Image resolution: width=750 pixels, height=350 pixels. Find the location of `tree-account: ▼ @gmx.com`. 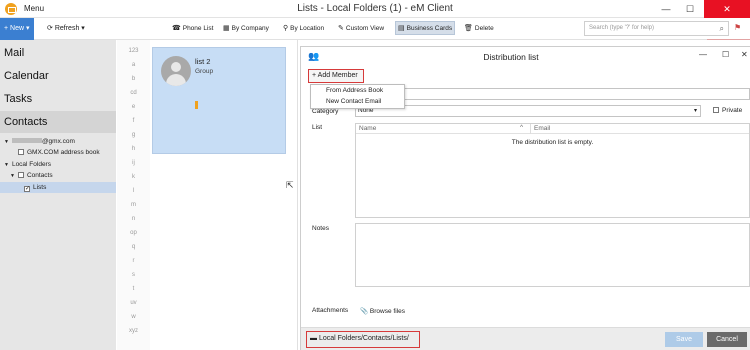

tree-account: ▼ @gmx.com is located at coordinates (39, 141).